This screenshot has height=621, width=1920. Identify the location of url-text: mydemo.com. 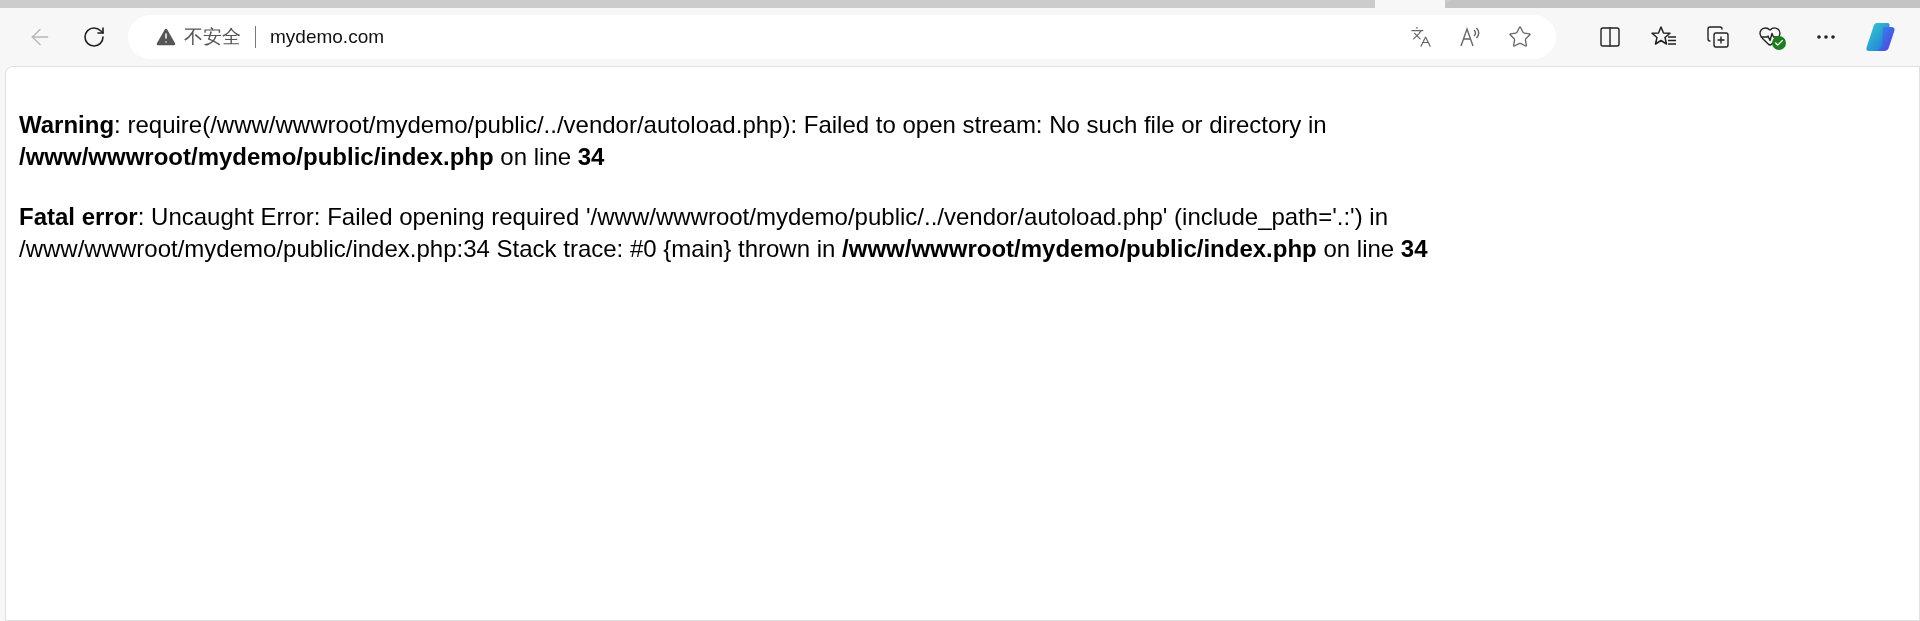
(327, 37).